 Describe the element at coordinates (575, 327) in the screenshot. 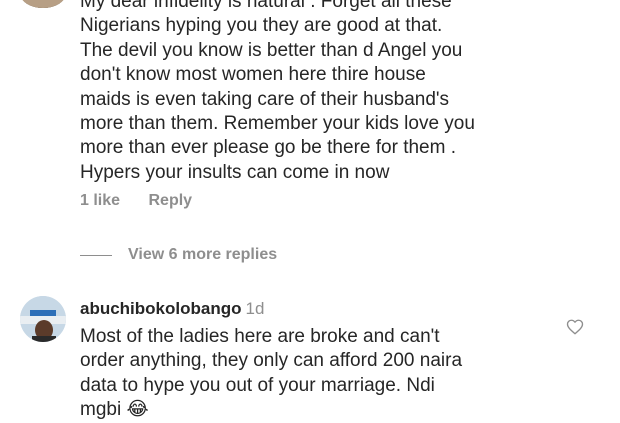

I see `heart-outline-icon` at that location.